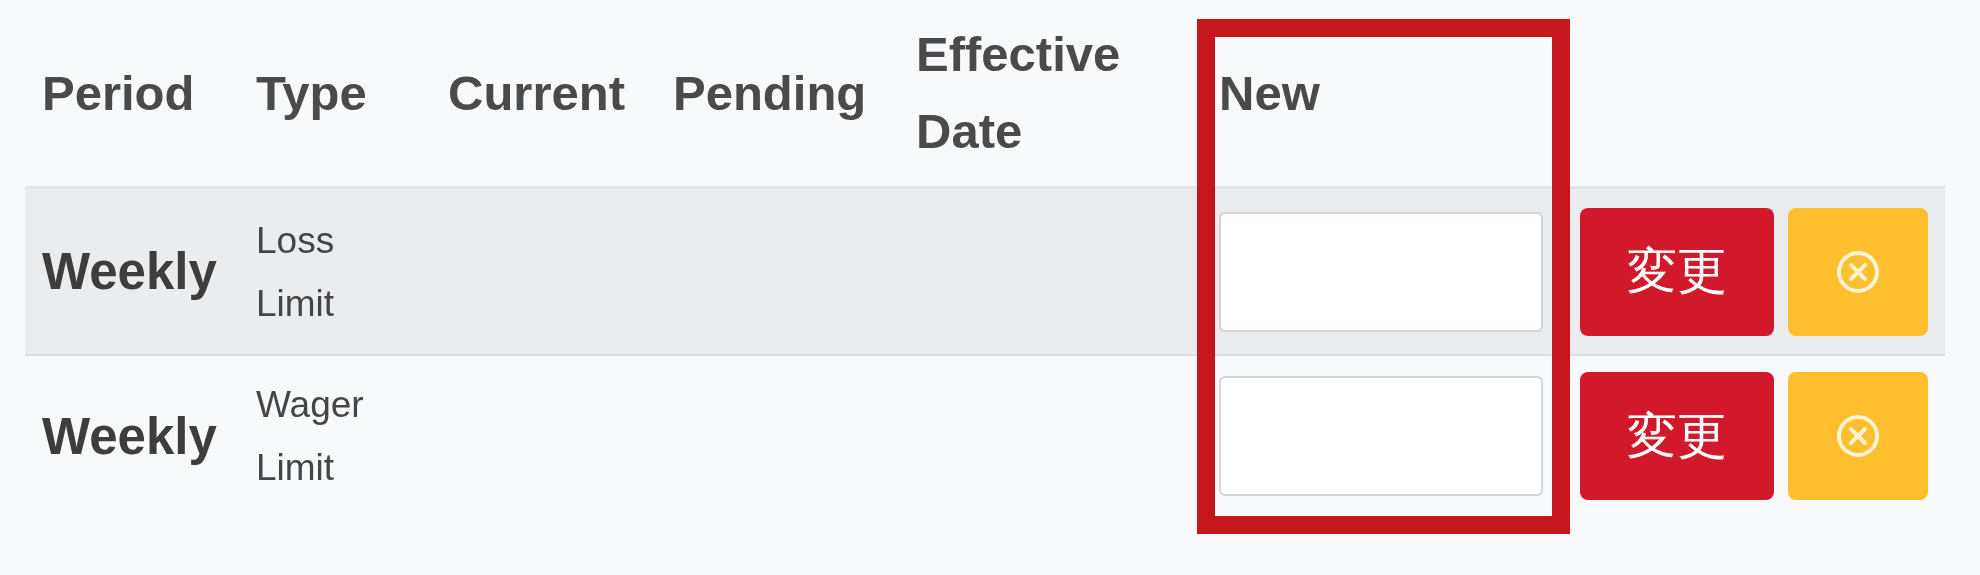  I want to click on column-header: Period, so click(118, 93).